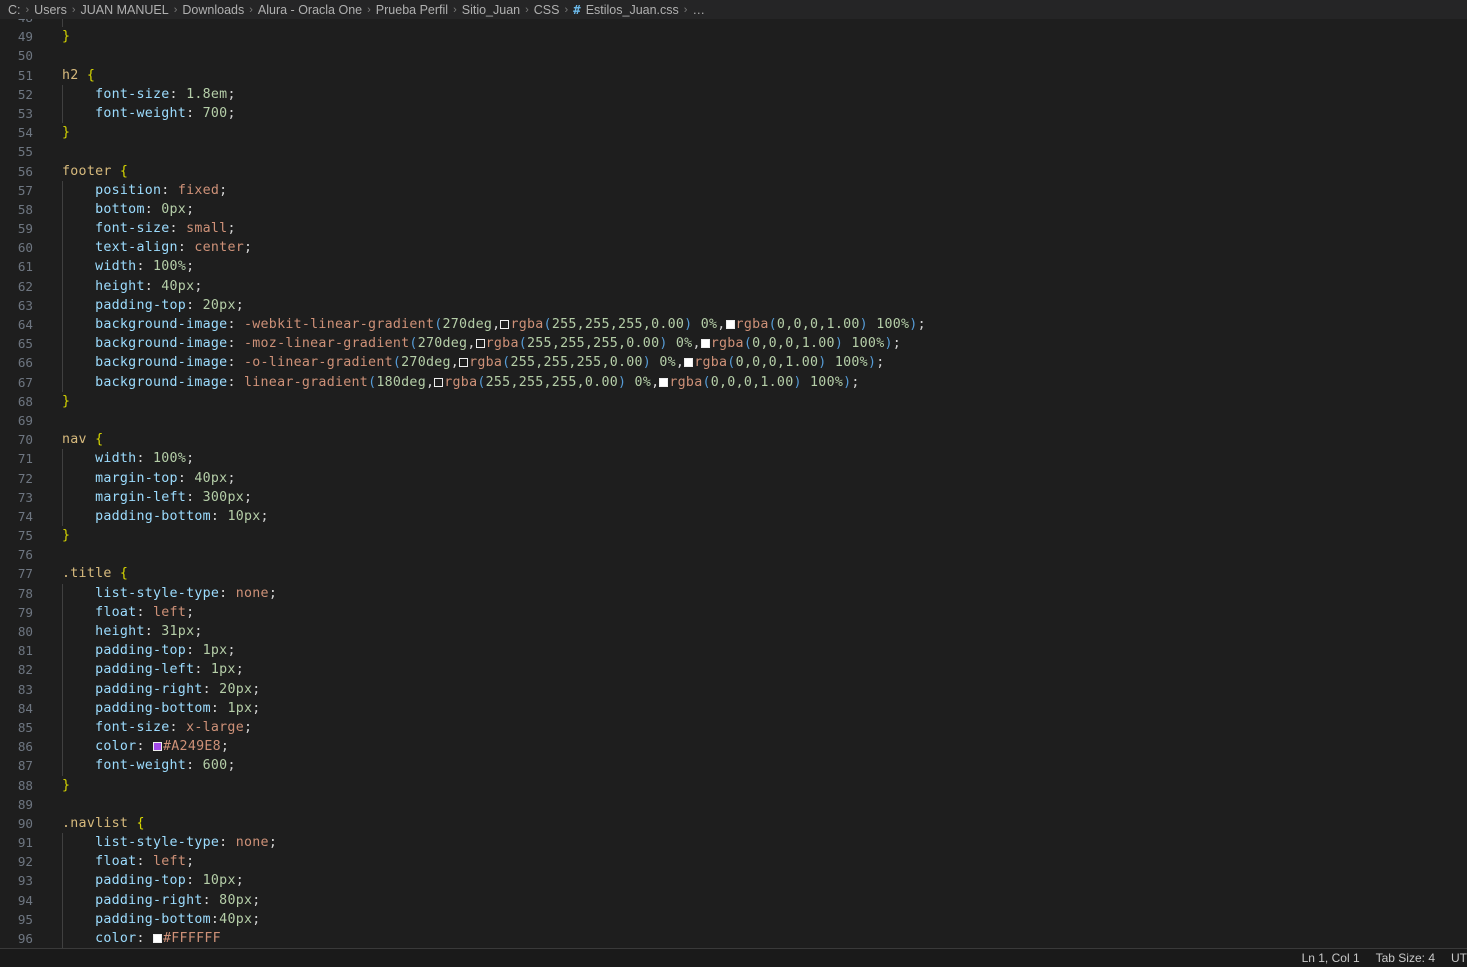 The height and width of the screenshot is (967, 1467). Describe the element at coordinates (733, 23) in the screenshot. I see `code-line: 48` at that location.